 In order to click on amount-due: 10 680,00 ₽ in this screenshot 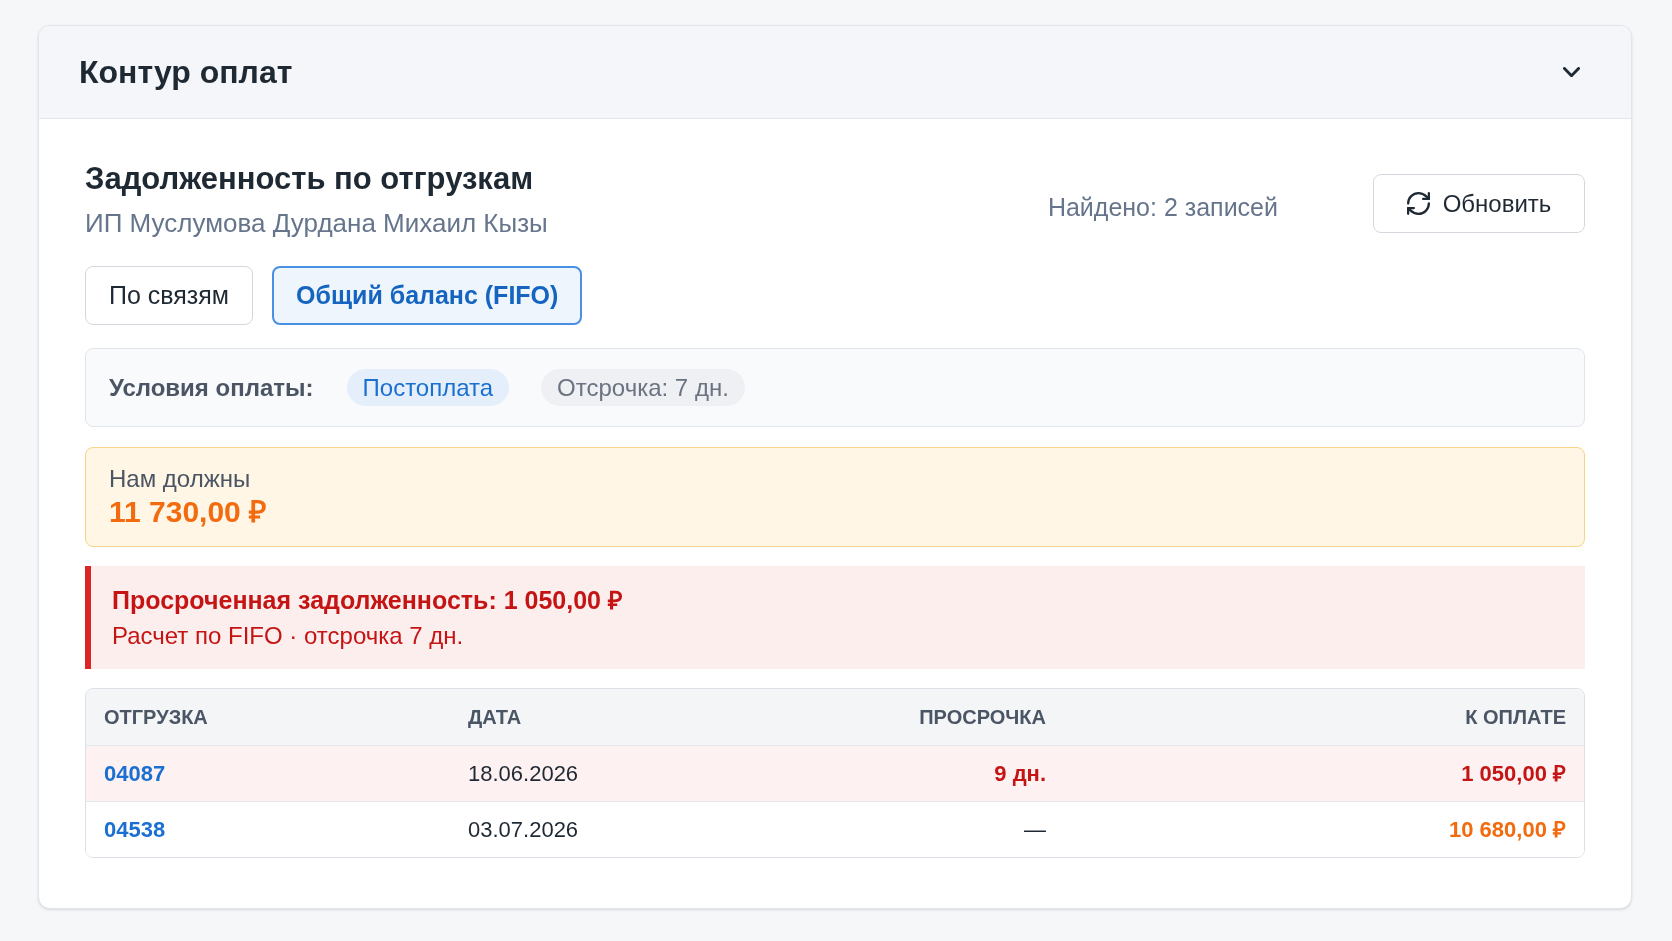, I will do `click(1507, 830)`.